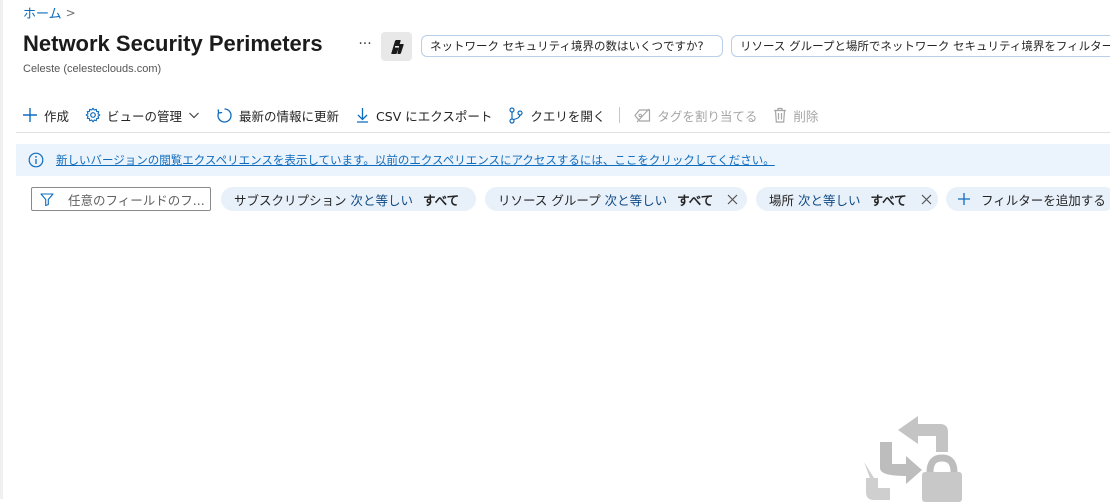 The width and height of the screenshot is (1110, 502). Describe the element at coordinates (1043, 200) in the screenshot. I see `add-filter-label: フィルターを追加する` at that location.